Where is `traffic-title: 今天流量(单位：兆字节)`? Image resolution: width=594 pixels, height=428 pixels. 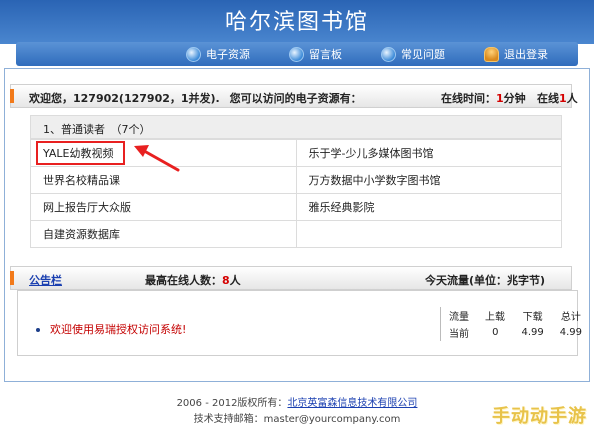 traffic-title: 今天流量(单位：兆字节) is located at coordinates (485, 280).